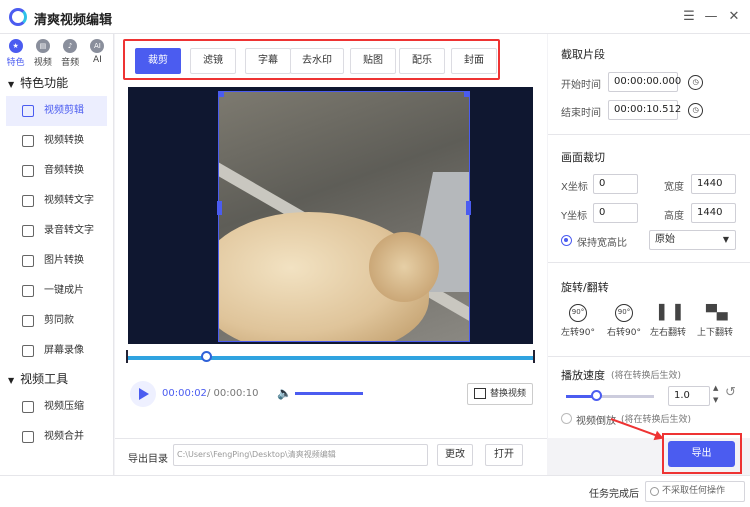 The width and height of the screenshot is (750, 507). I want to click on speed-note: (将在转换后生效), so click(646, 376).